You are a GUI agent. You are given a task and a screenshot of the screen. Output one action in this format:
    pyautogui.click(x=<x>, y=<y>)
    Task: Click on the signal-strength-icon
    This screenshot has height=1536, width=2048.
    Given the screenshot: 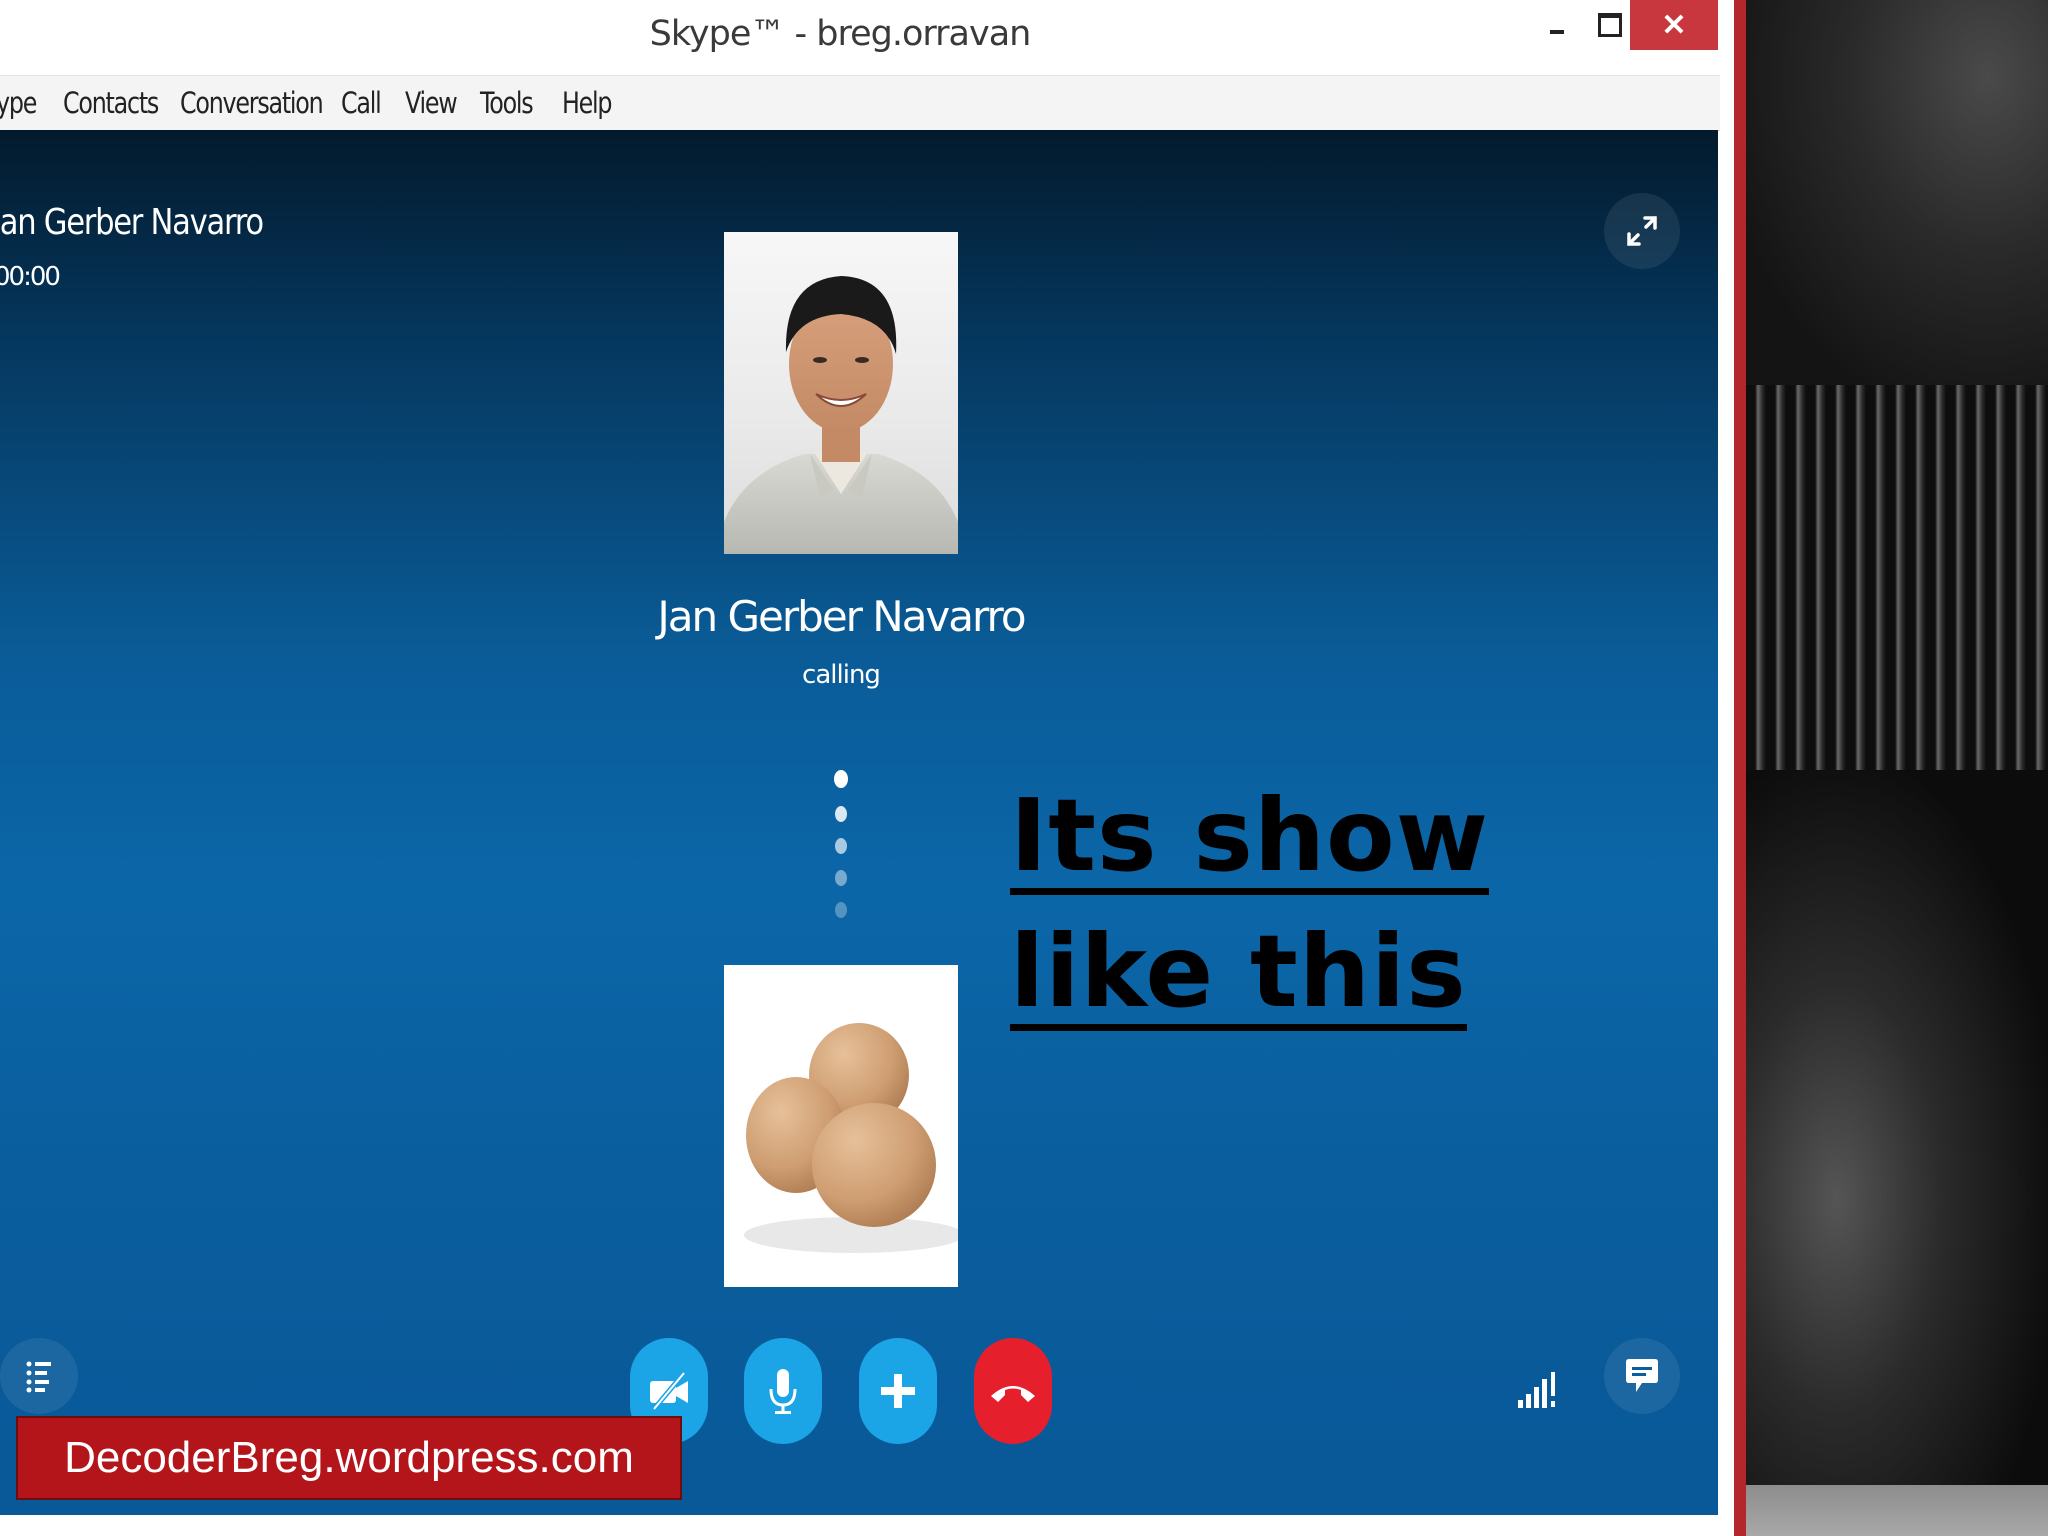 What is the action you would take?
    pyautogui.click(x=1538, y=1390)
    